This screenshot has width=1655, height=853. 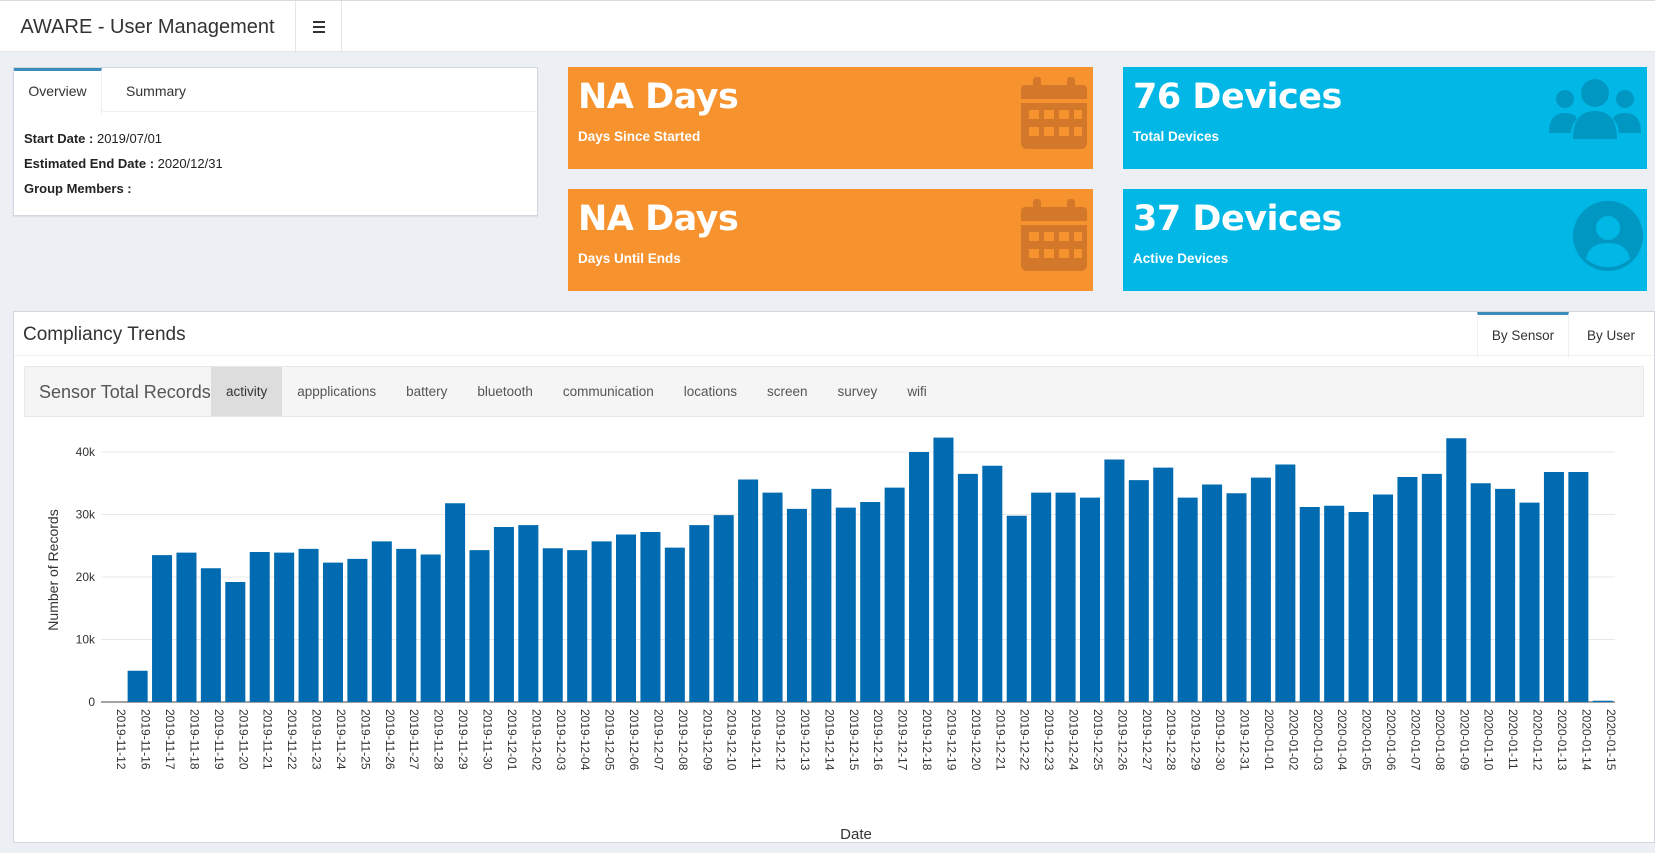 I want to click on panel-title: Compliancy Trends, so click(x=104, y=334).